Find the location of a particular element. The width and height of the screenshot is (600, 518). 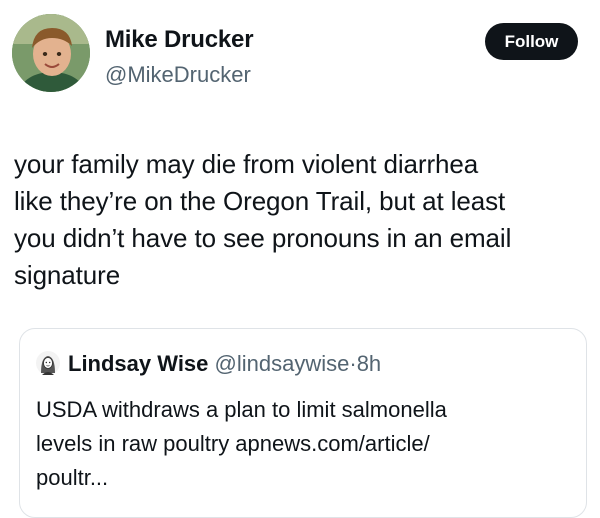

woman-sketch-avatar-icon is located at coordinates (48, 363).